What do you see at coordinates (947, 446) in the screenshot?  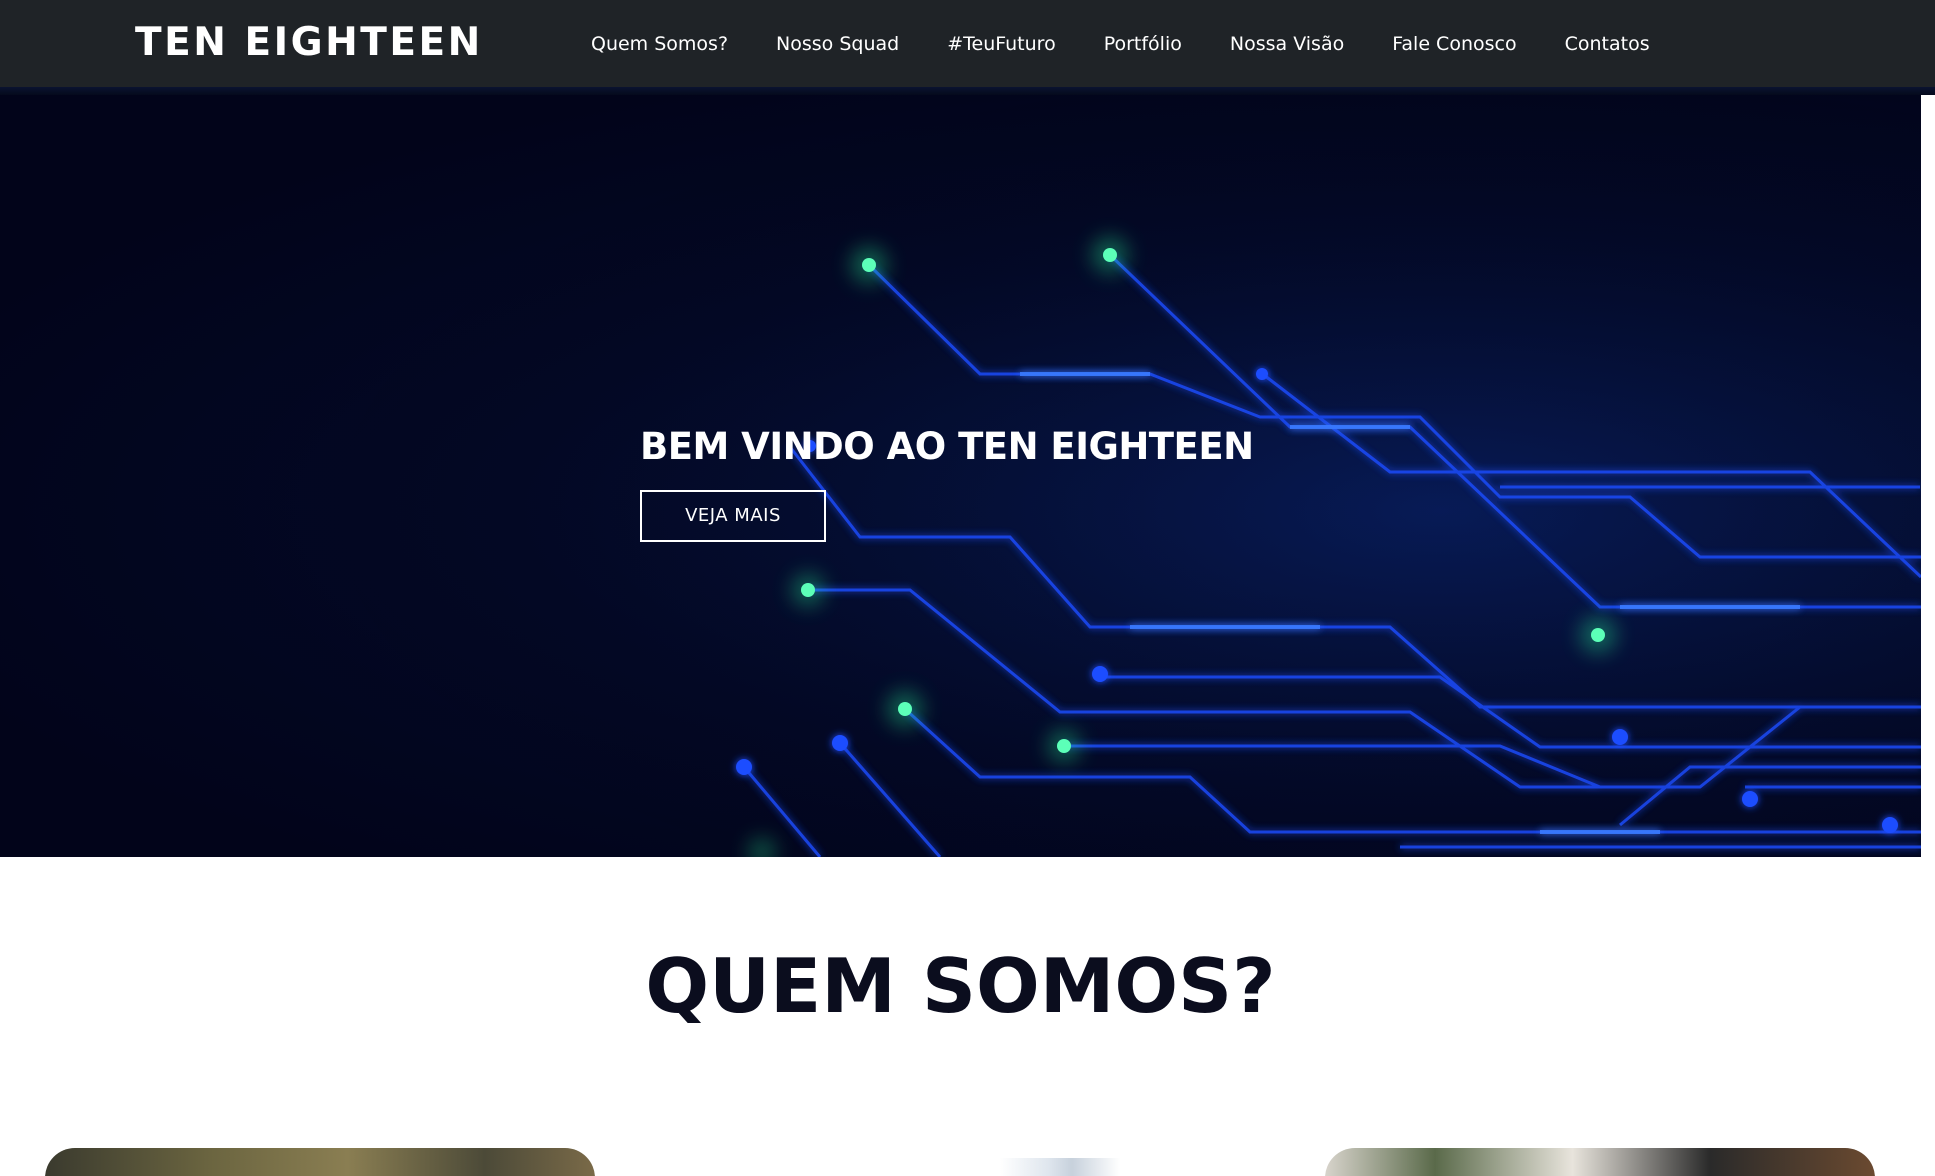 I see `hero-title: BEM VINDO AO TEN EIGHTEEN` at bounding box center [947, 446].